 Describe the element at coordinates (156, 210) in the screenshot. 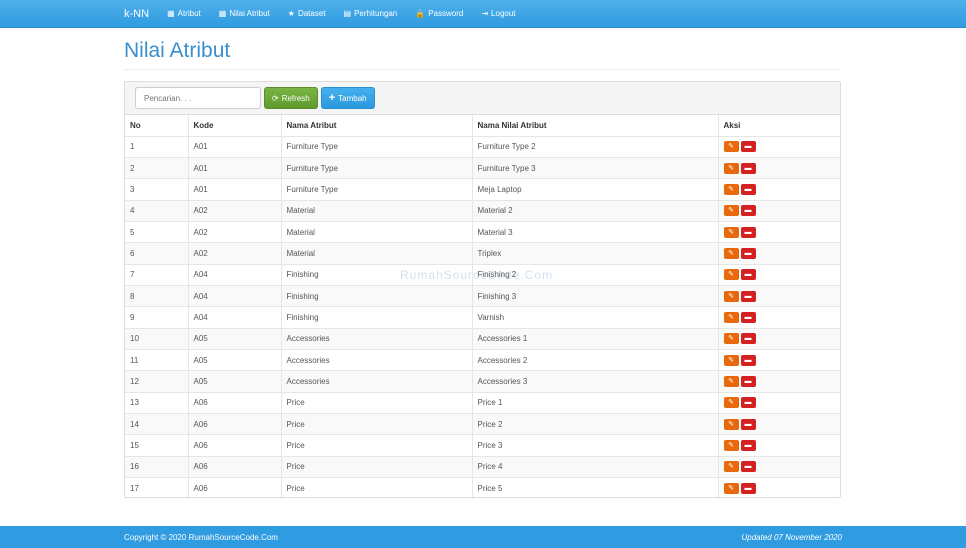

I see `table-cell: 4` at that location.